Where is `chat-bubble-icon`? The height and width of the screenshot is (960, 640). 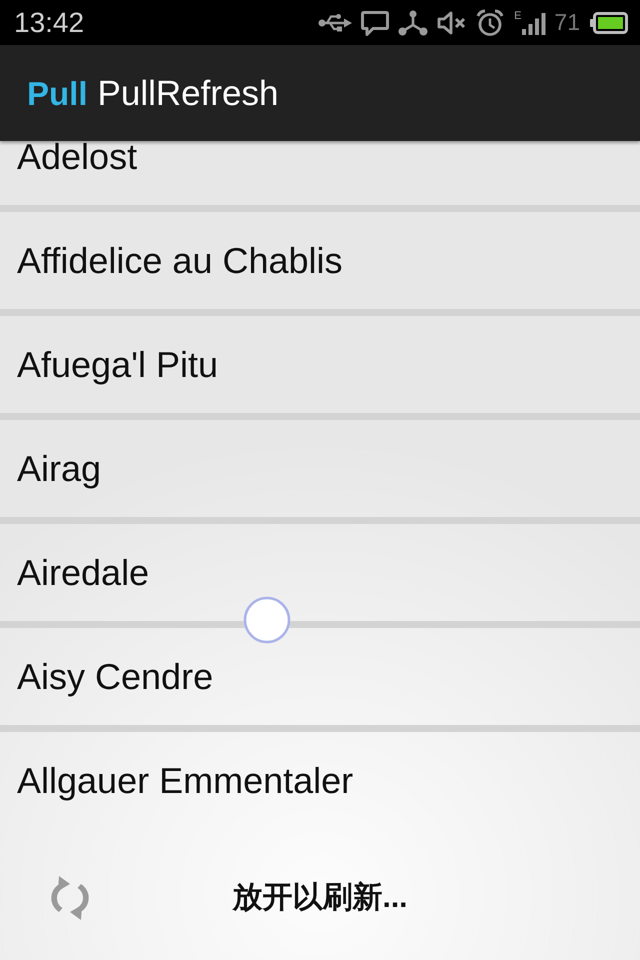
chat-bubble-icon is located at coordinates (375, 23).